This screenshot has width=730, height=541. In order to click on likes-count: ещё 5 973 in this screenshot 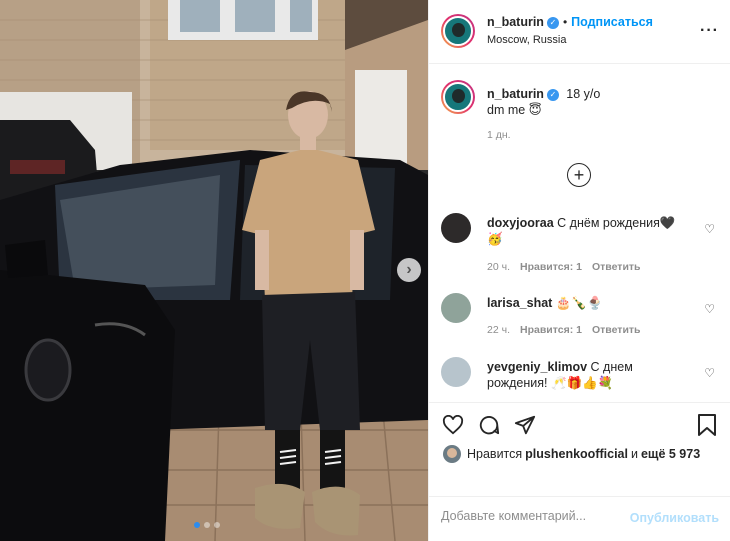, I will do `click(670, 454)`.